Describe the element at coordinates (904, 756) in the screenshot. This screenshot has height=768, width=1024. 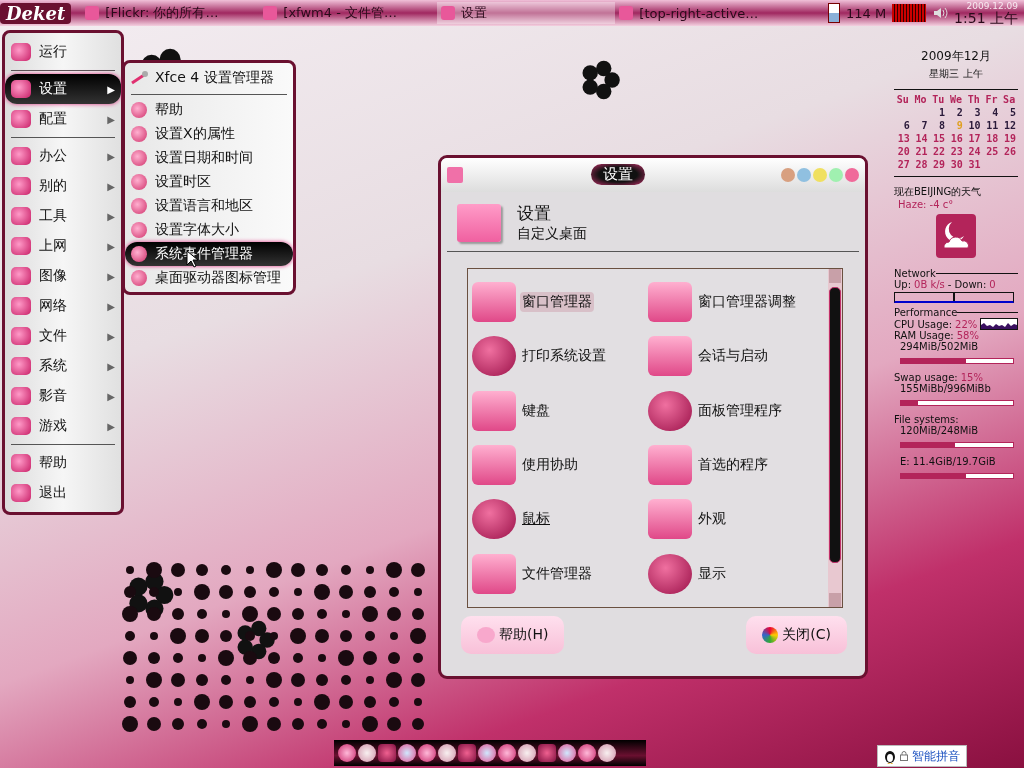
I see `lock-icon` at that location.